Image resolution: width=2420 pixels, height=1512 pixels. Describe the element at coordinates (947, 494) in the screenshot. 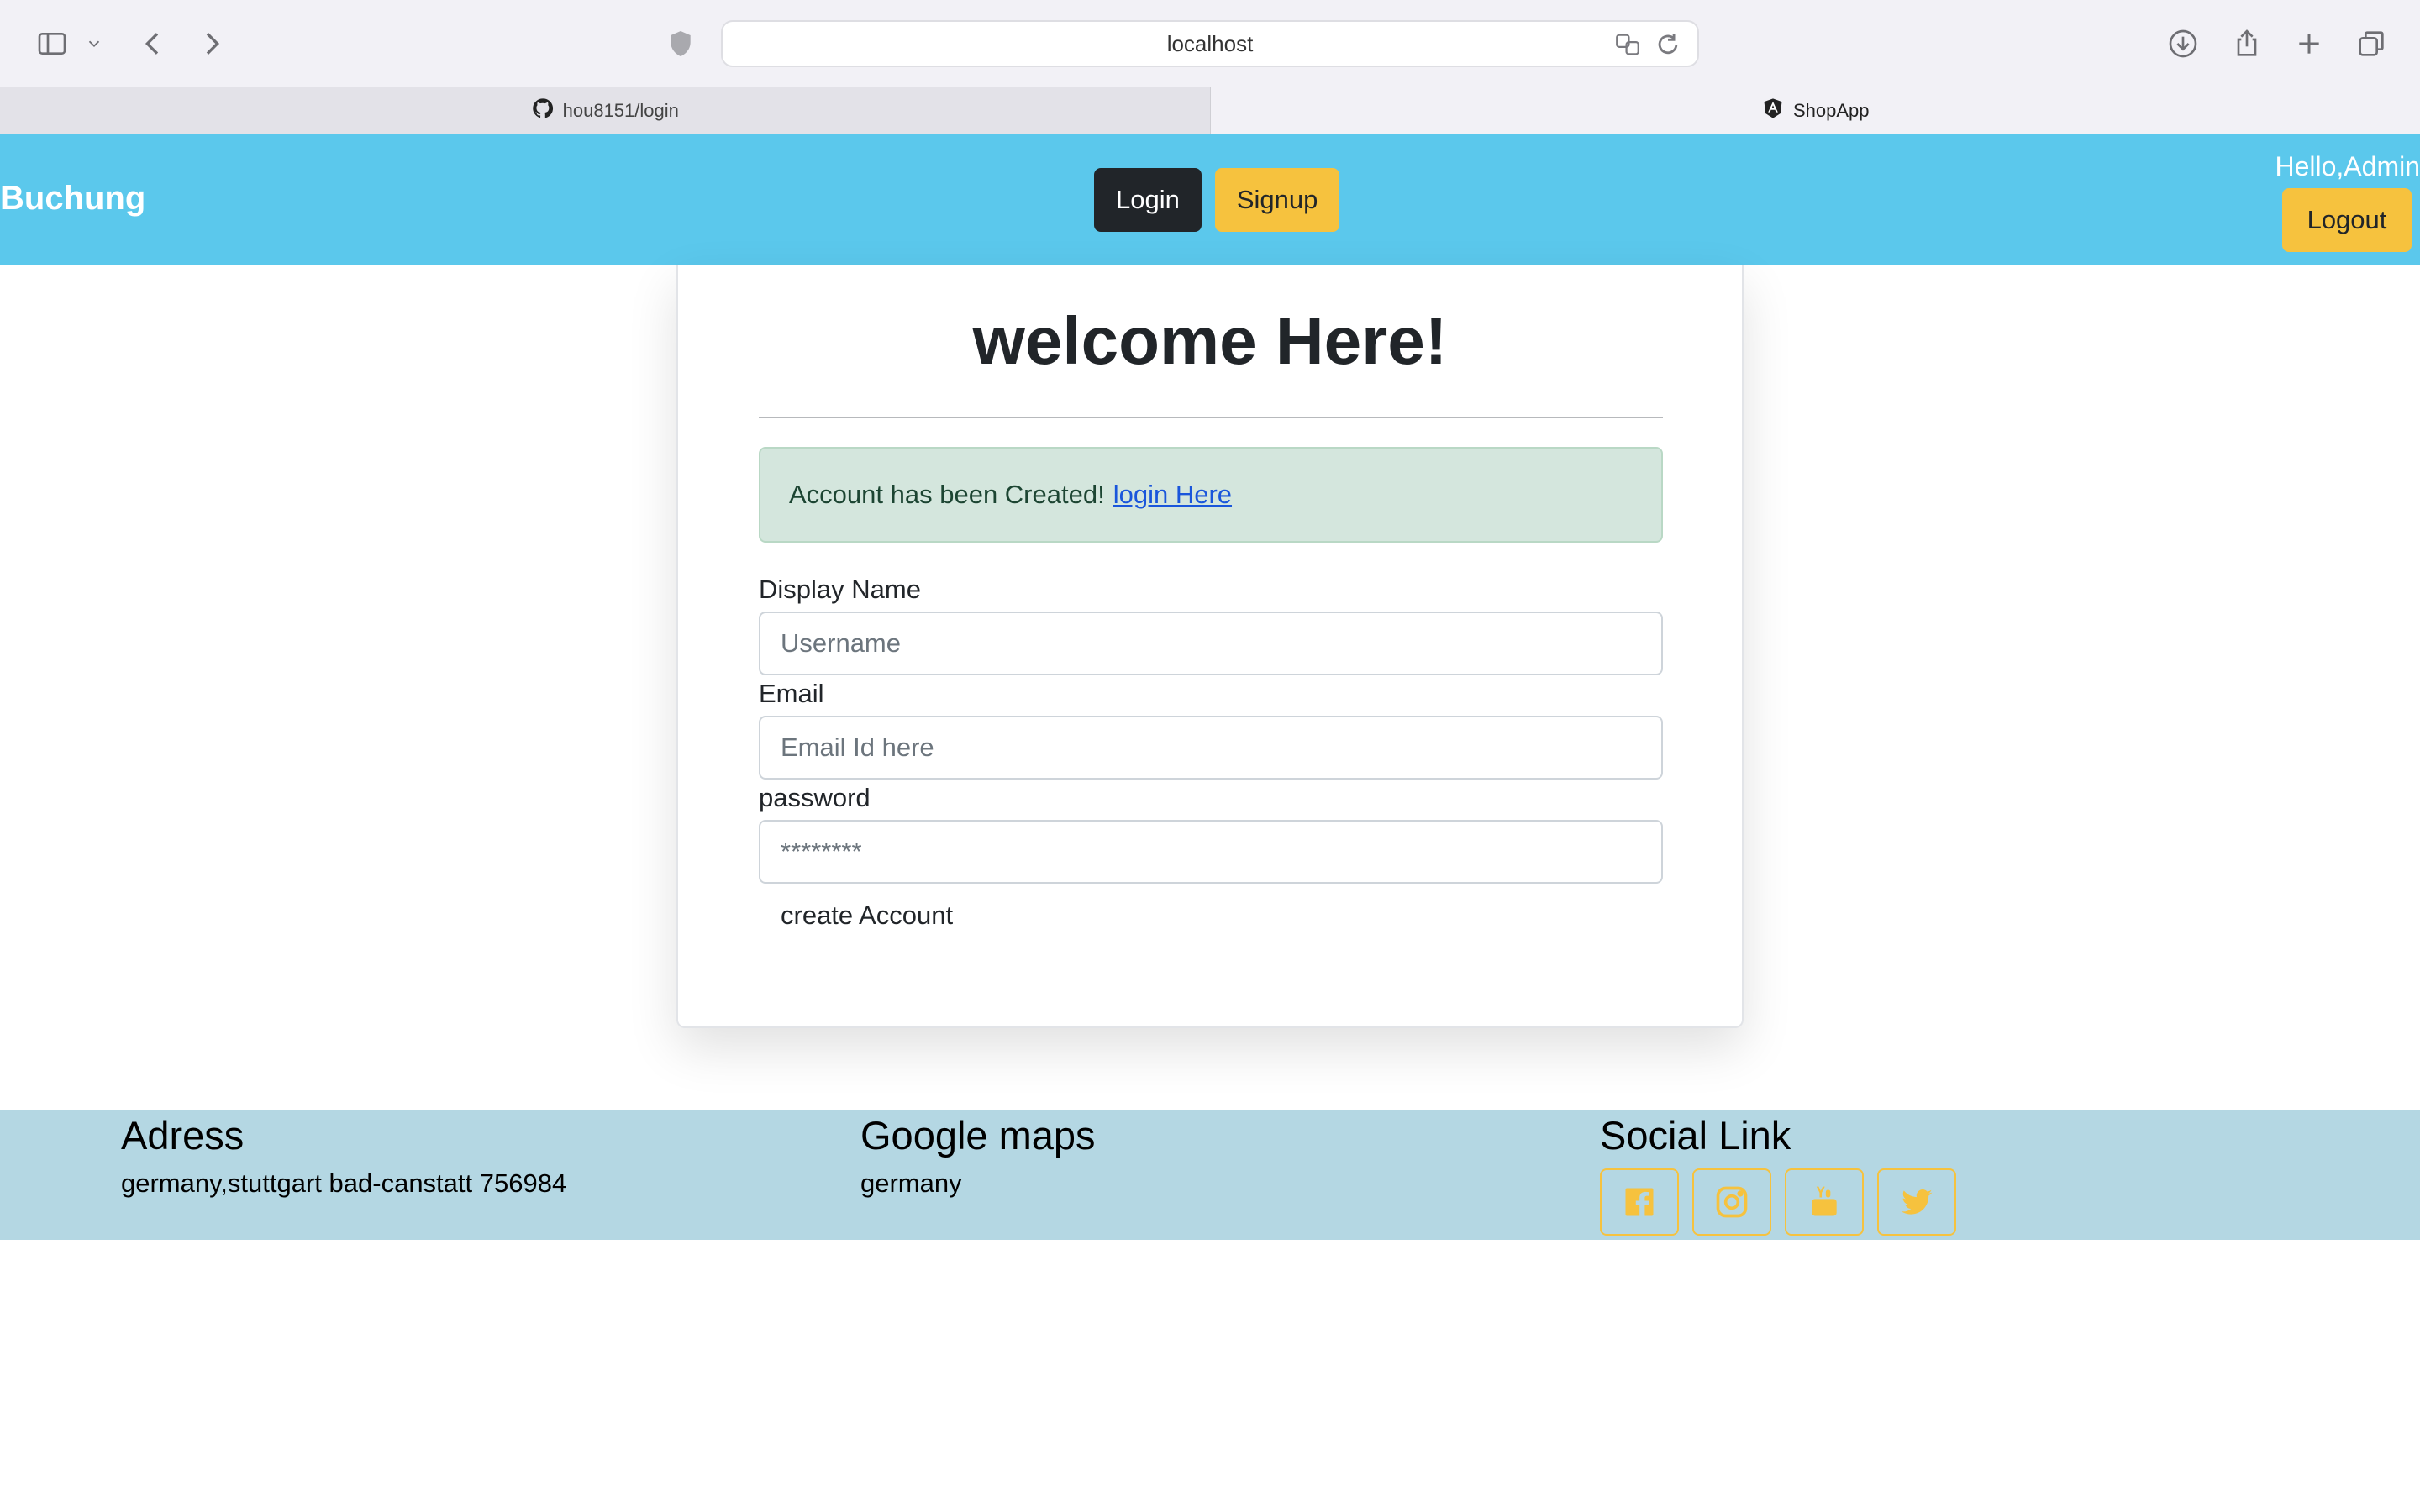

I see `alert-text: Account has been Created!` at that location.